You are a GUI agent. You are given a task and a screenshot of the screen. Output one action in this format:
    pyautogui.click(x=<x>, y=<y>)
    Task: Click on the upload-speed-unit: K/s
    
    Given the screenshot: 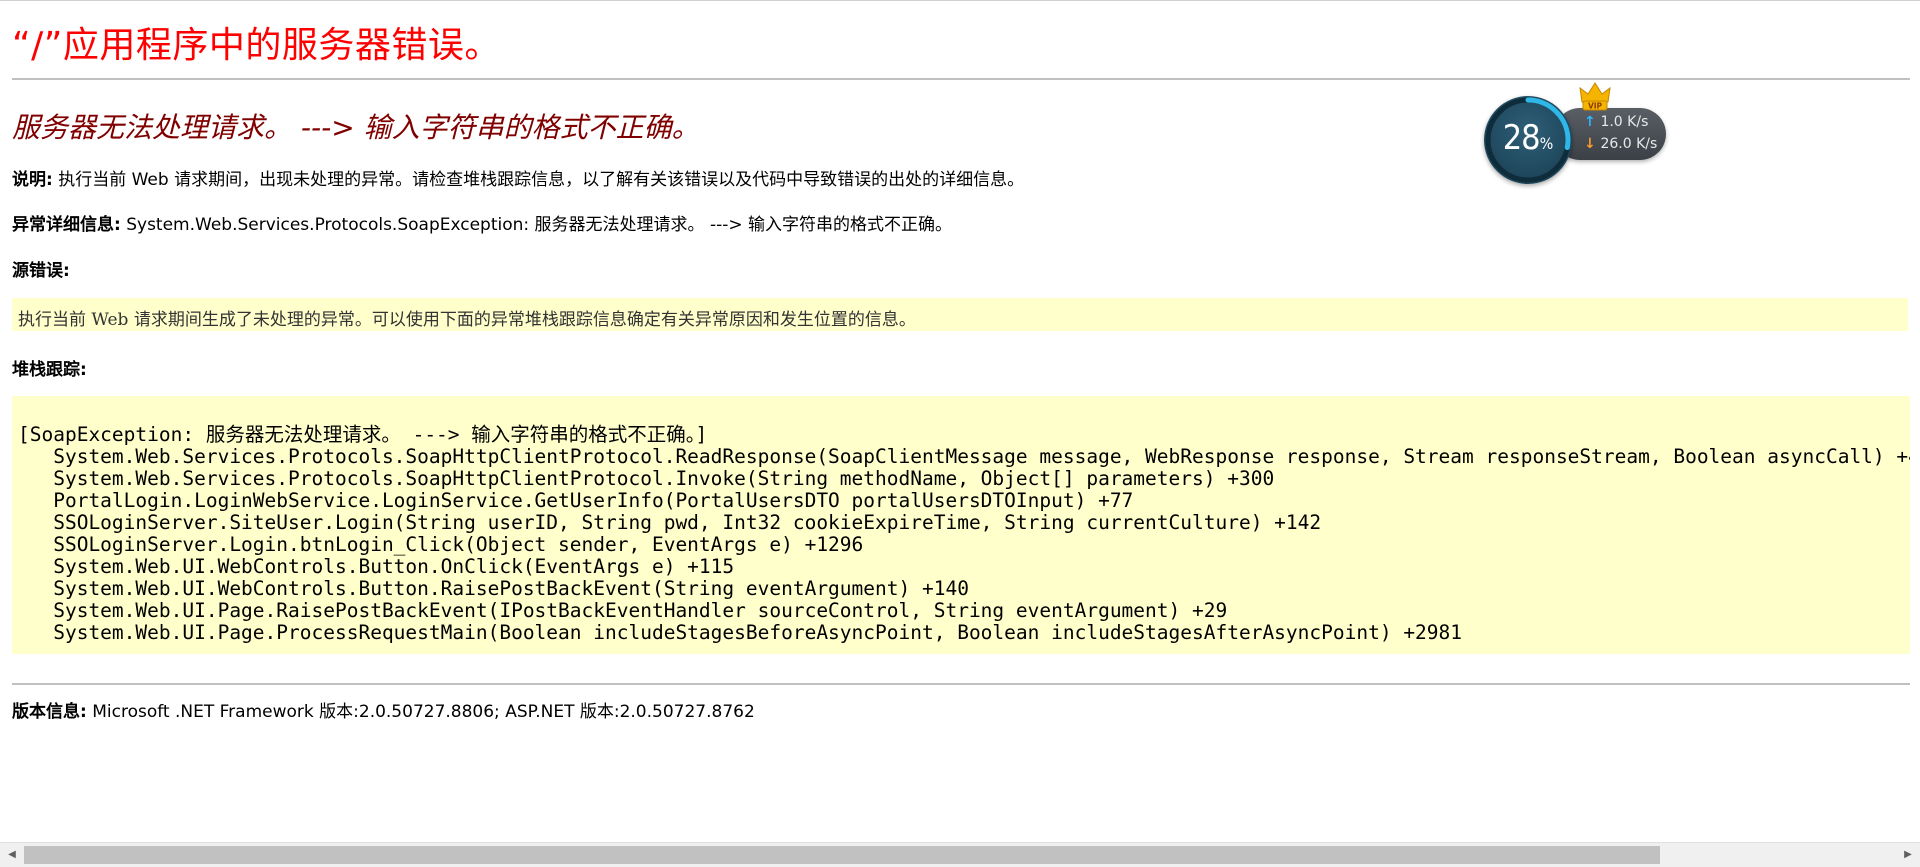 What is the action you would take?
    pyautogui.click(x=1638, y=122)
    